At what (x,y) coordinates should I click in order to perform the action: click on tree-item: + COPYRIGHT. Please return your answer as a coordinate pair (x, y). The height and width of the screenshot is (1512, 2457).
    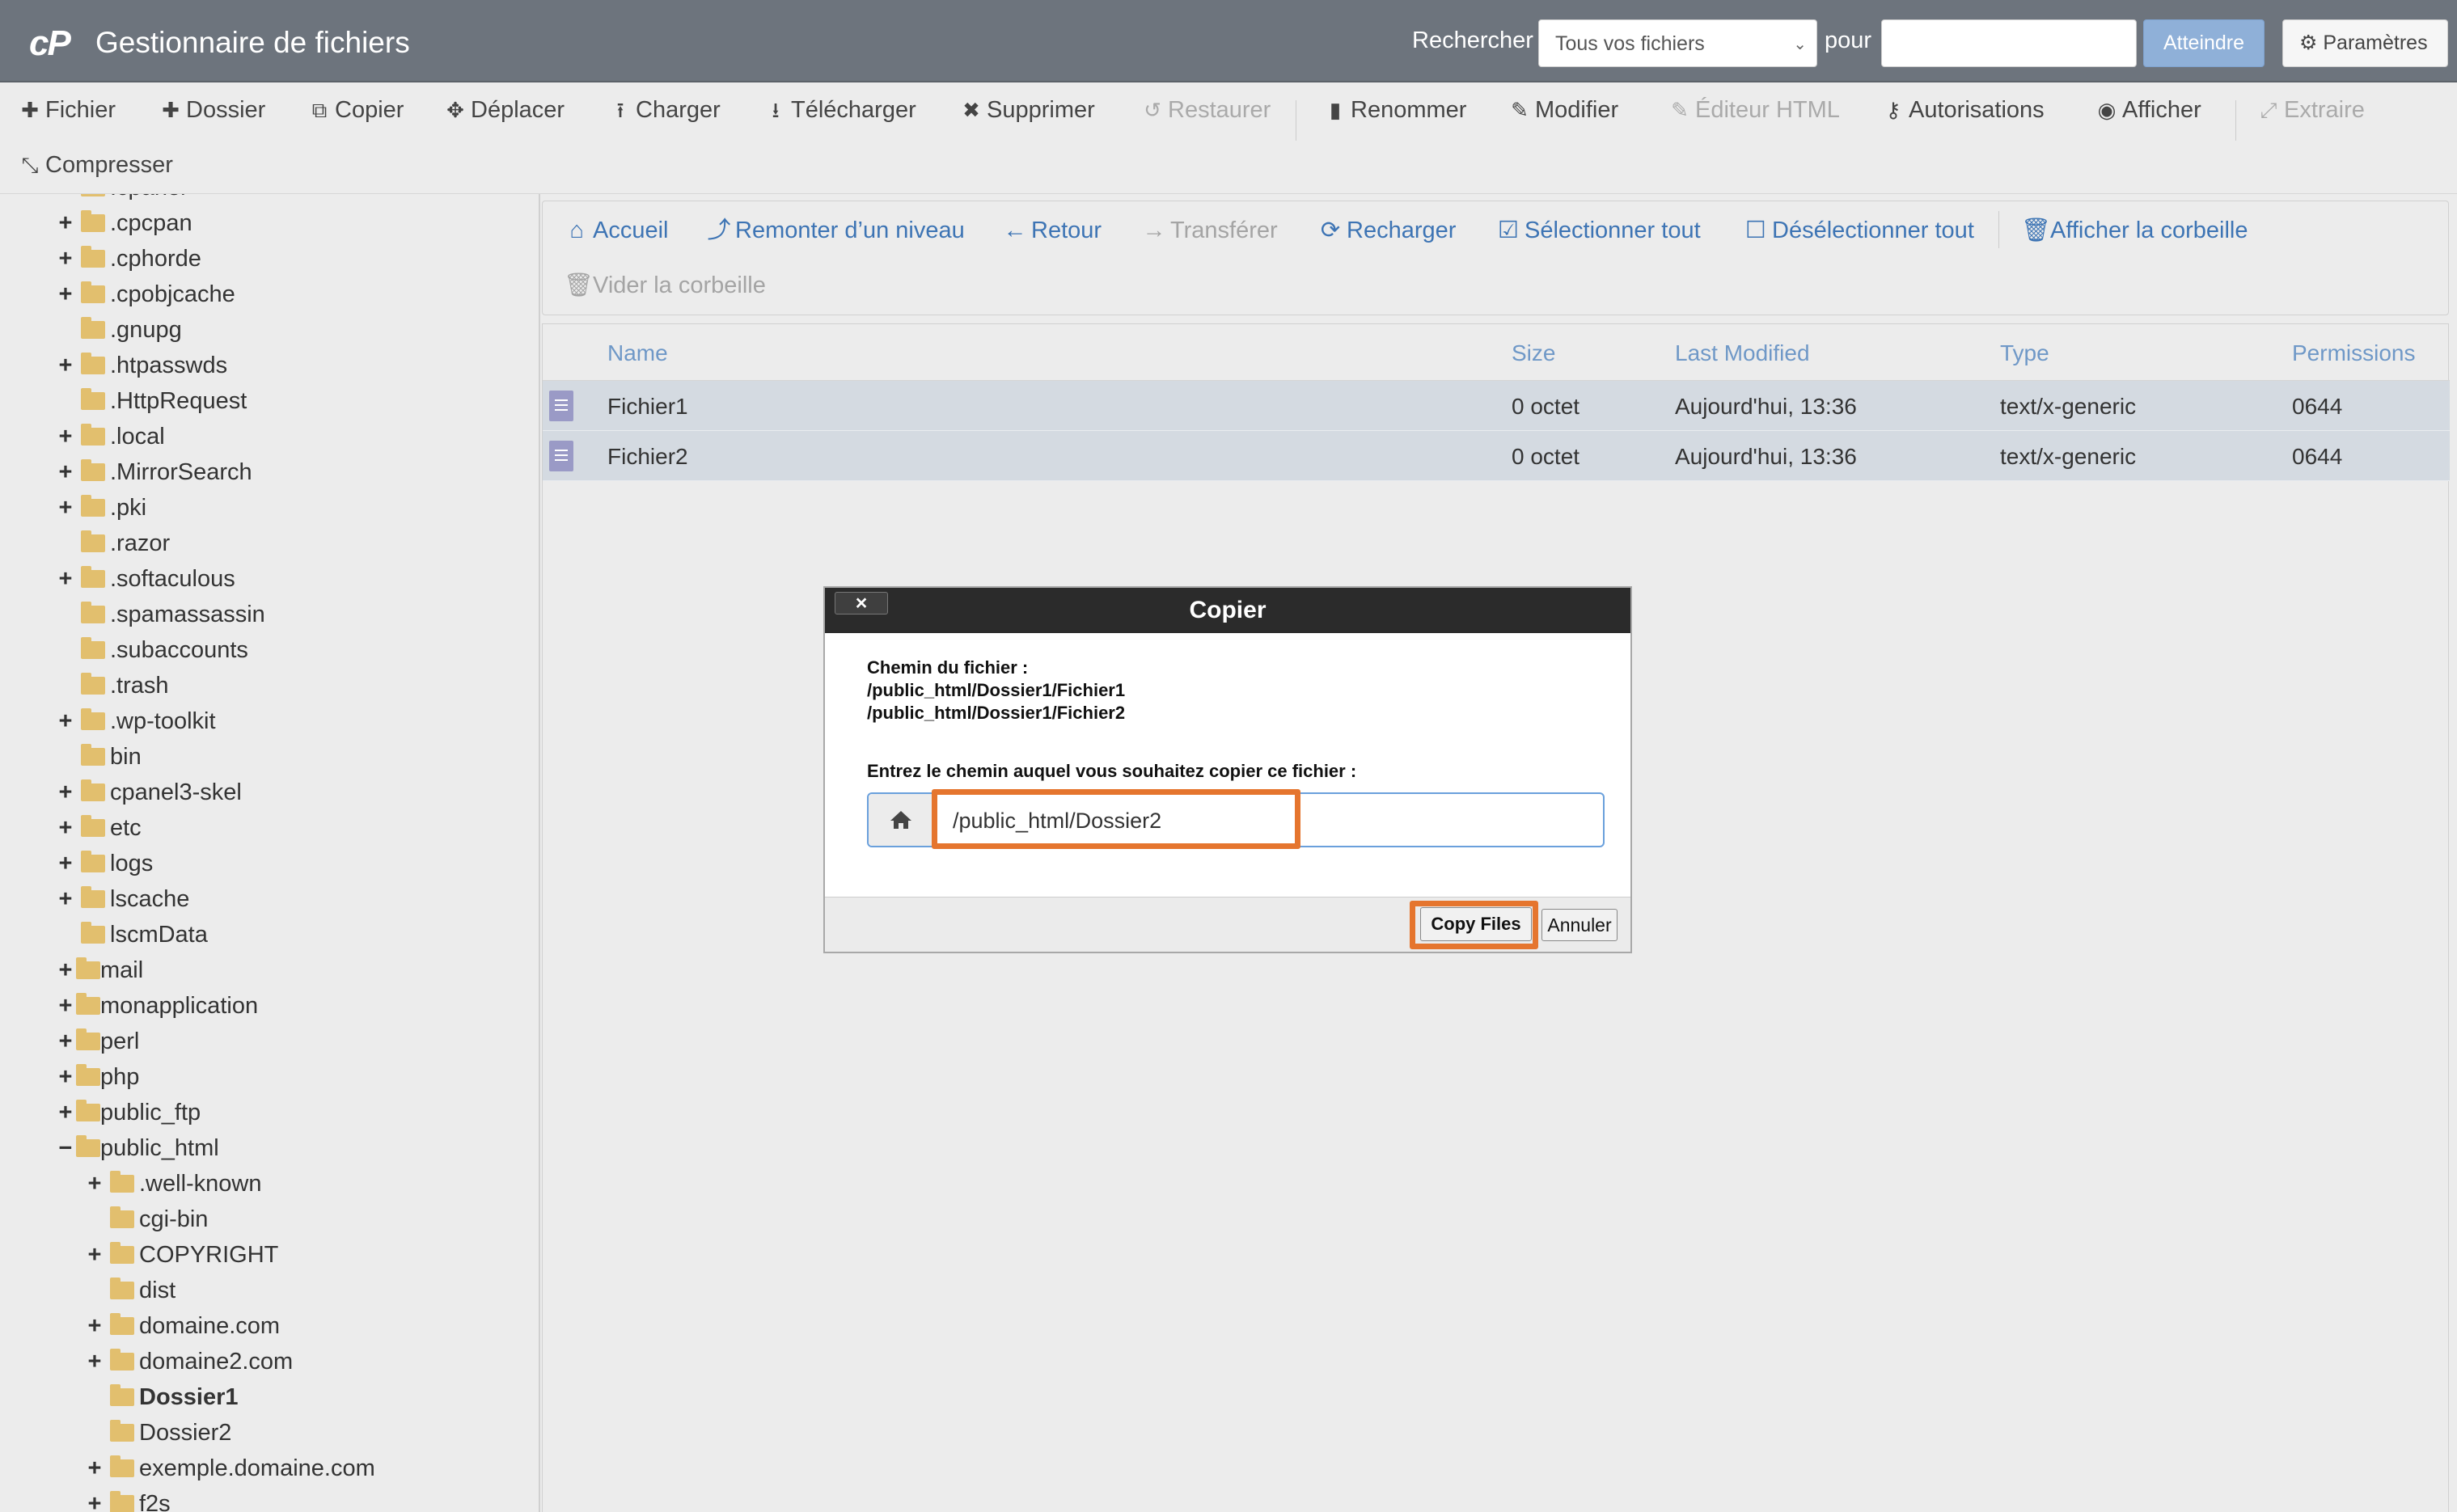
    Looking at the image, I should click on (182, 1255).